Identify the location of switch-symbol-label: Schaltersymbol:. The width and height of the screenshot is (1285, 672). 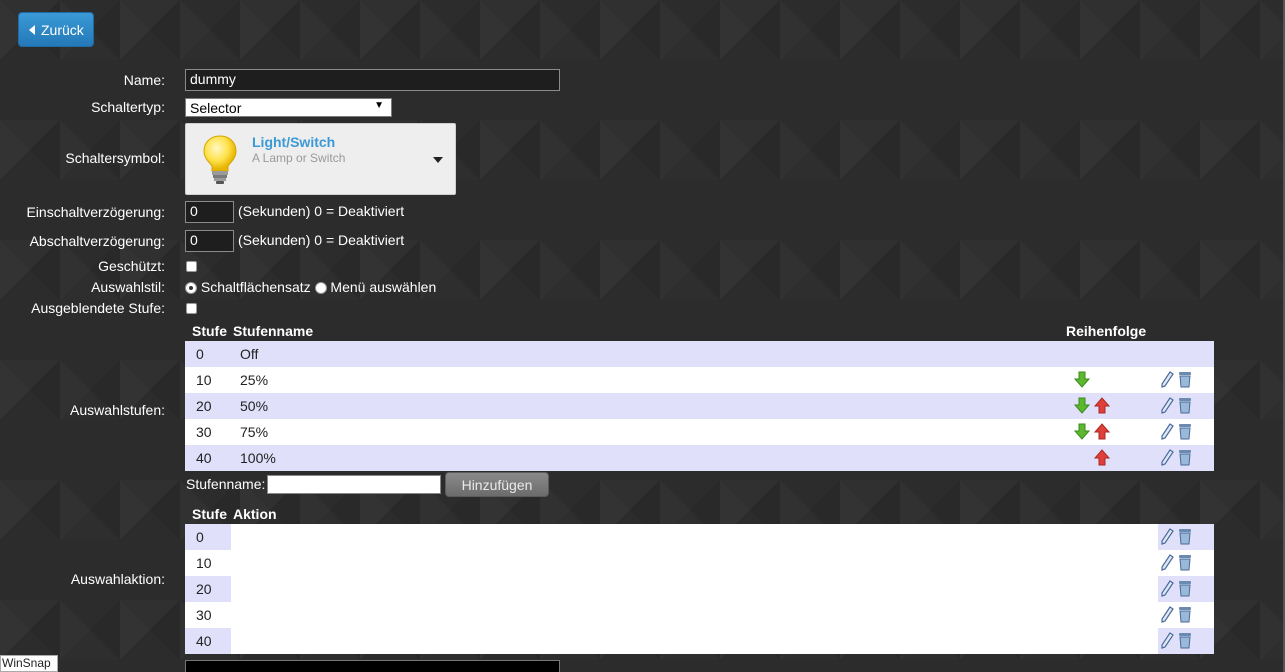
(115, 158).